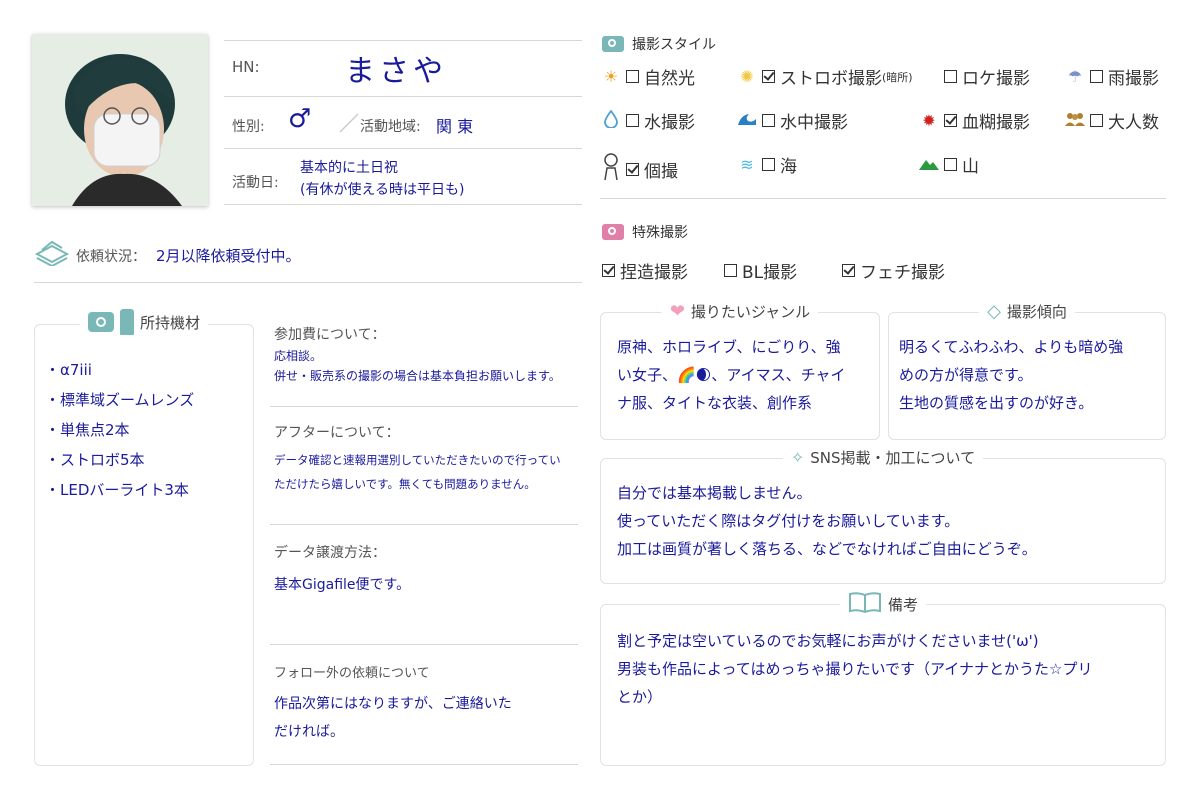  Describe the element at coordinates (111, 257) in the screenshot. I see `request-label: 依頼状況：` at that location.